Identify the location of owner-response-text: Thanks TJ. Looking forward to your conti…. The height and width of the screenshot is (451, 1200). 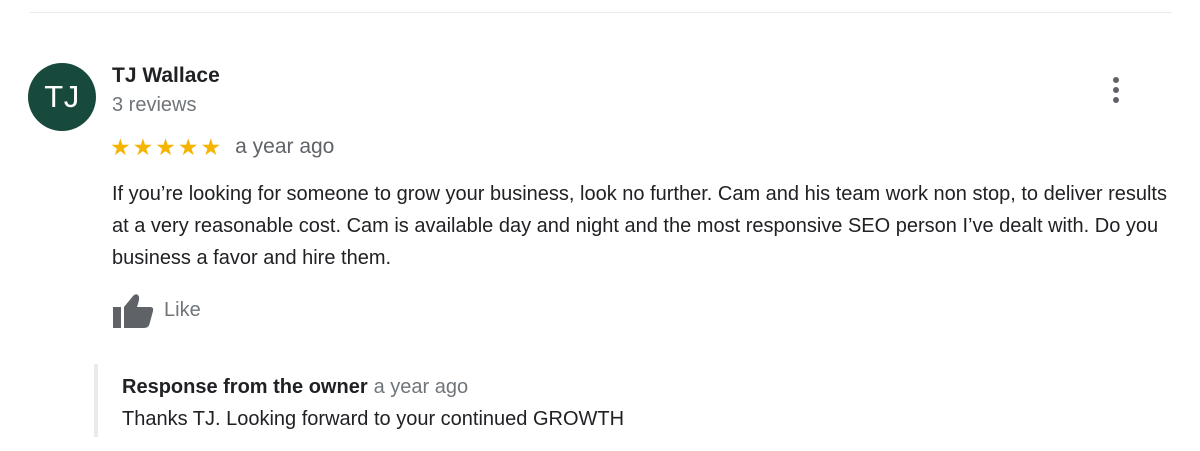
(373, 419).